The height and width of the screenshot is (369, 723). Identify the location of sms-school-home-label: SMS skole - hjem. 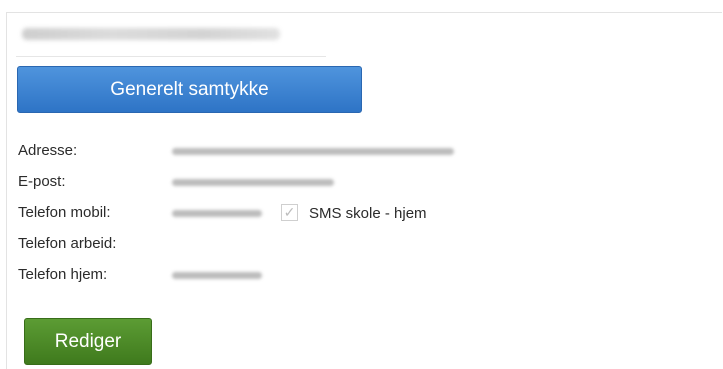
(368, 213).